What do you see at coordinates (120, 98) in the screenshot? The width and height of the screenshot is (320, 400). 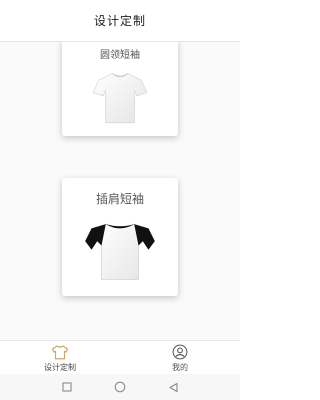 I see `crew-neck-tshirt-icon` at bounding box center [120, 98].